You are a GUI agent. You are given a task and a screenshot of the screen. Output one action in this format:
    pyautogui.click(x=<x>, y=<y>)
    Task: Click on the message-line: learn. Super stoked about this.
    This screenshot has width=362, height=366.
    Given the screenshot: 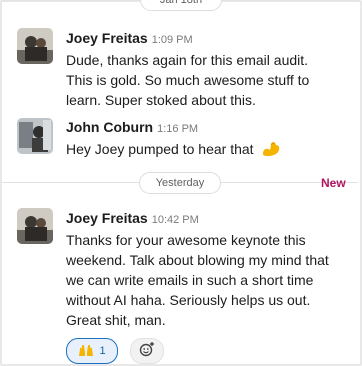 What is the action you would take?
    pyautogui.click(x=161, y=100)
    